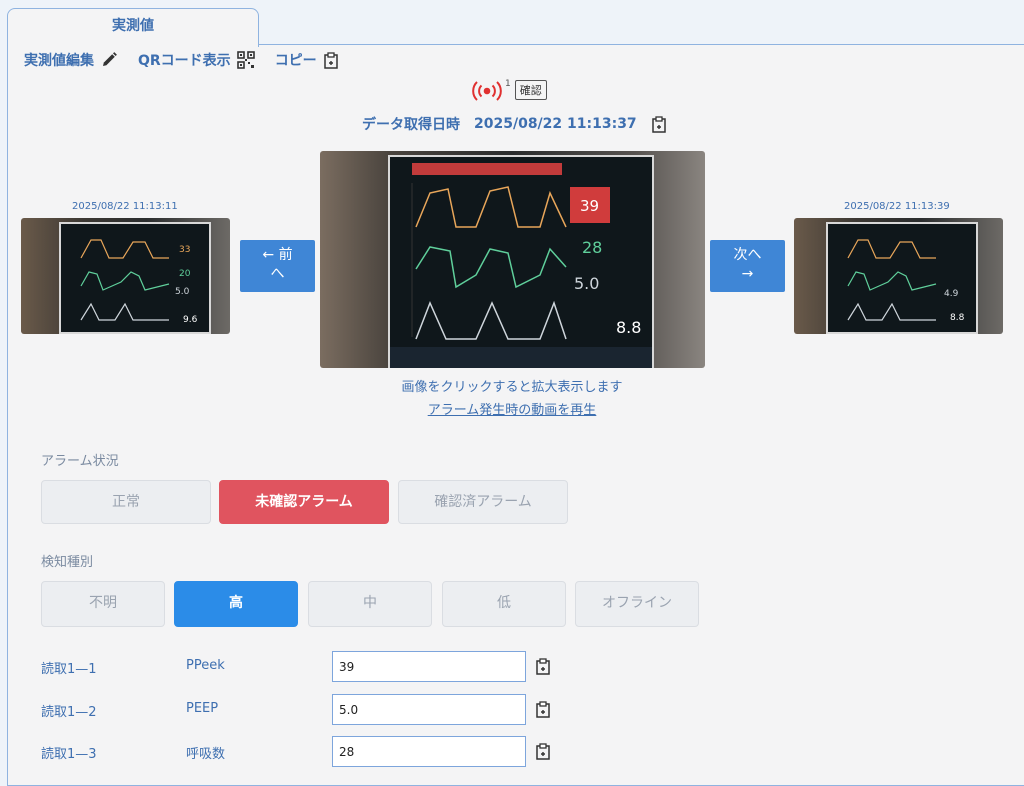  I want to click on svg-text: 9.6, so click(190, 320).